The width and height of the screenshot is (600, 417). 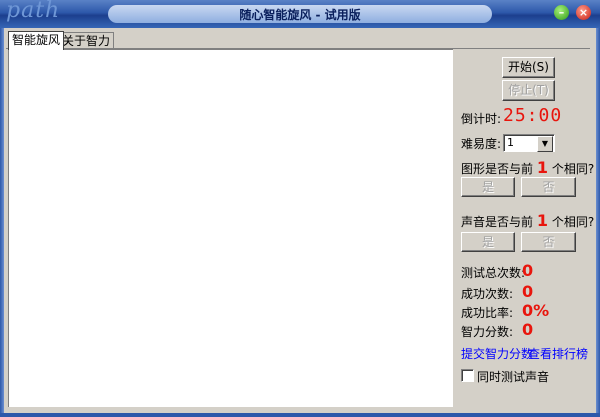 What do you see at coordinates (487, 332) in the screenshot?
I see `iq-score-label: 智力分数:` at bounding box center [487, 332].